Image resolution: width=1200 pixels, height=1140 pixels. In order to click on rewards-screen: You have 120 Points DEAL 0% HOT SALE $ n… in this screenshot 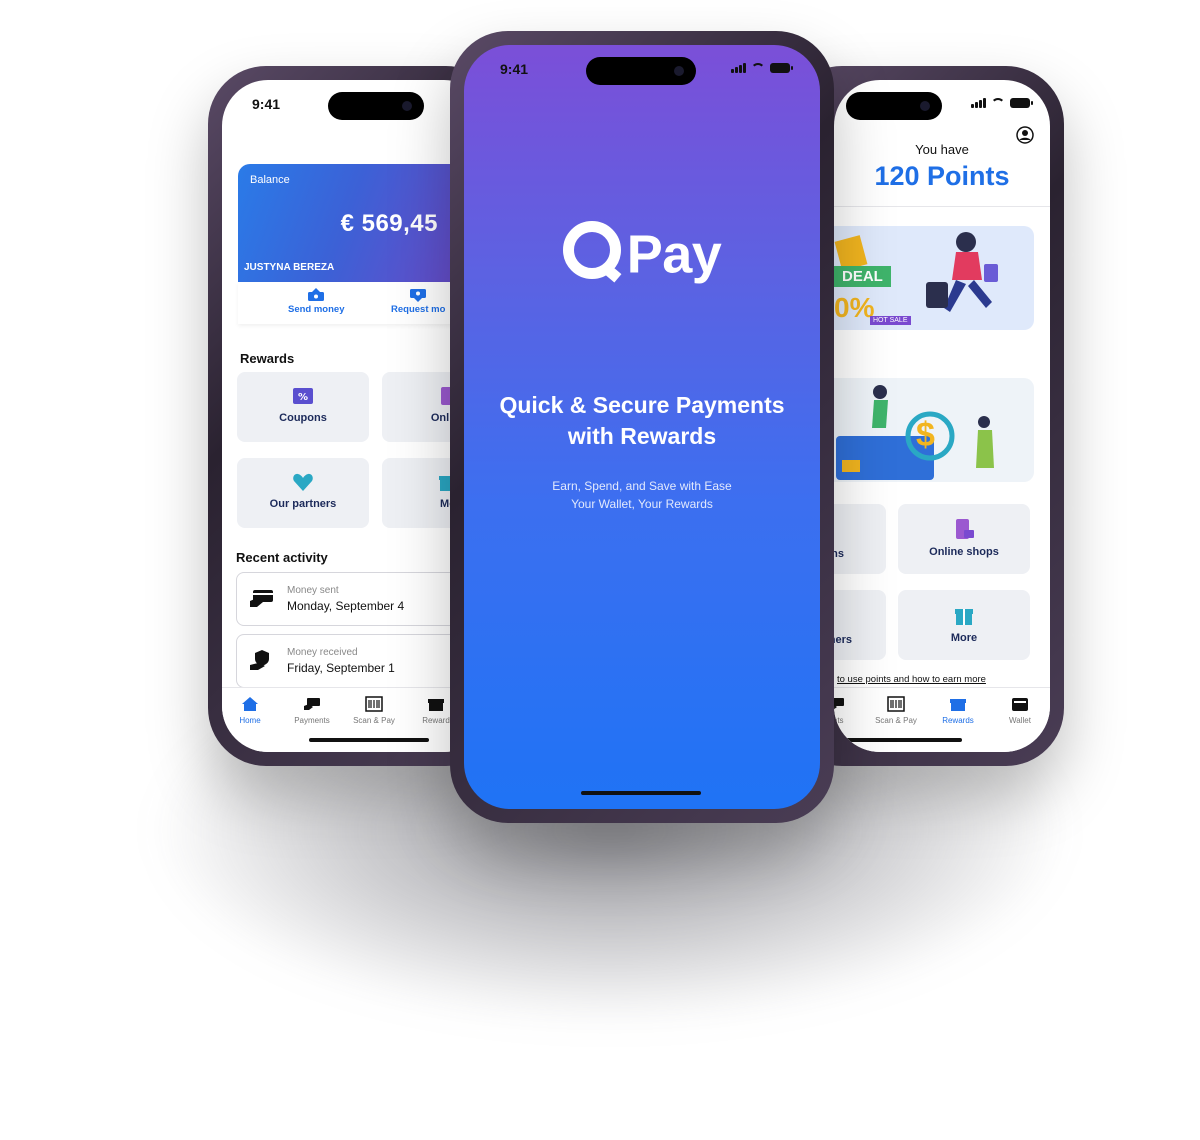, I will do `click(942, 416)`.